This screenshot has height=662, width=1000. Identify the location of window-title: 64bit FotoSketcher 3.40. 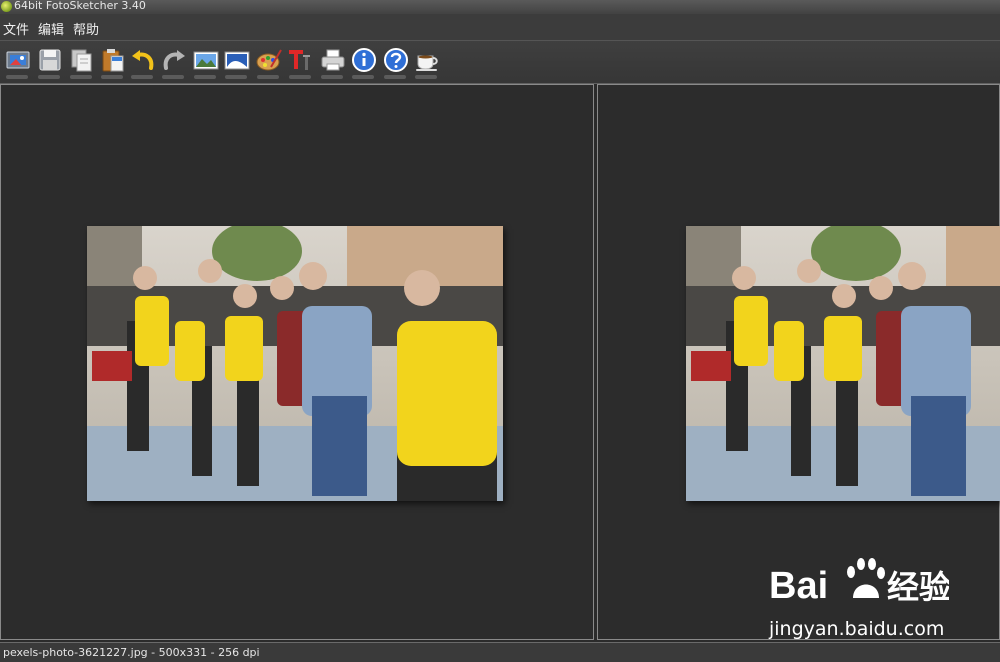
(80, 6).